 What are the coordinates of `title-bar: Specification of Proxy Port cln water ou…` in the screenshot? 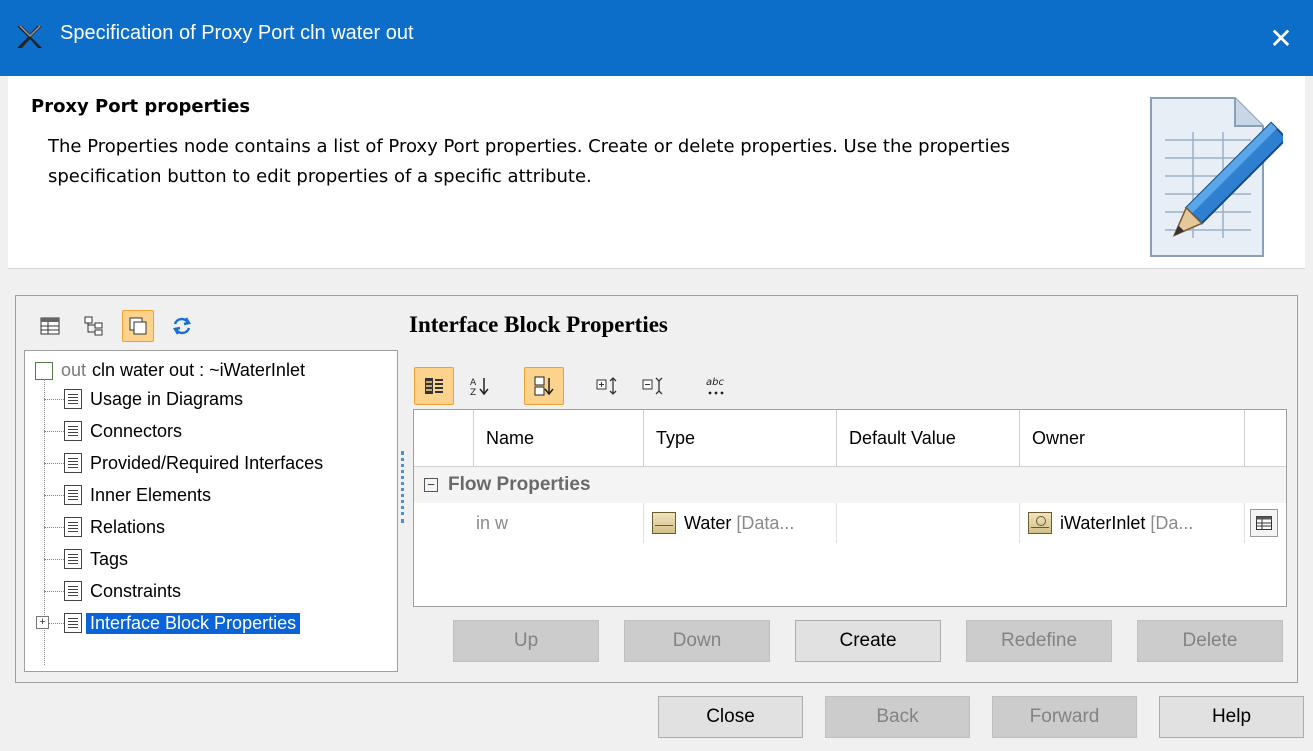 It's located at (656, 38).